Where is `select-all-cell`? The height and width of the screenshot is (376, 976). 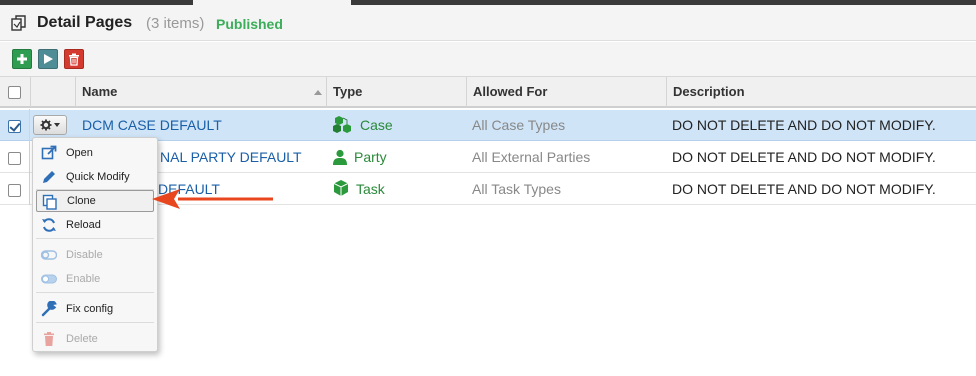 select-all-cell is located at coordinates (15, 92).